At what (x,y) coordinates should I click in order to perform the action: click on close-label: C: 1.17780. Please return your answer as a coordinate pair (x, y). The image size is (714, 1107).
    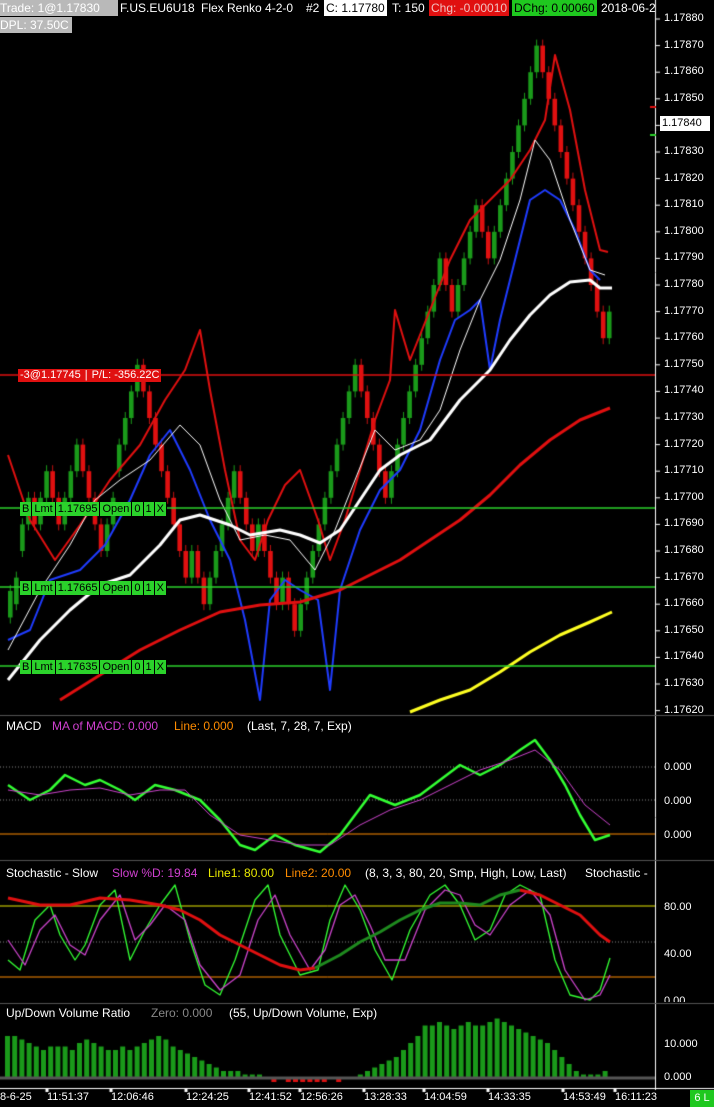
    Looking at the image, I should click on (355, 8).